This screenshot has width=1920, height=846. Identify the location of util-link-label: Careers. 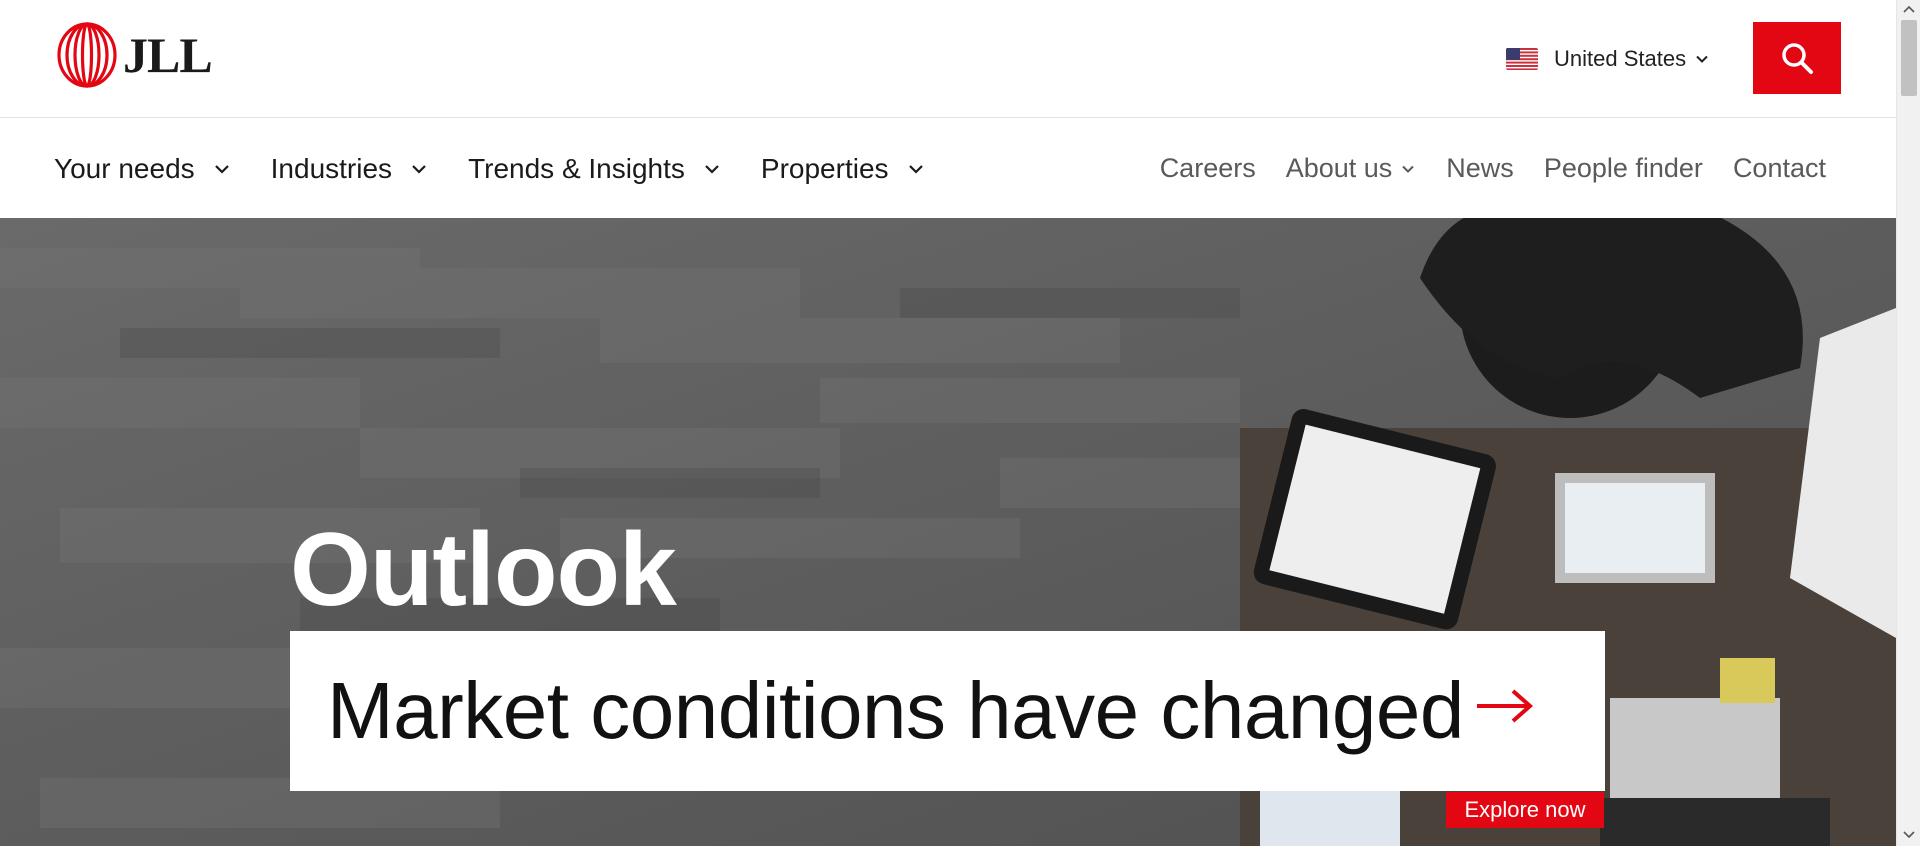
(1207, 168).